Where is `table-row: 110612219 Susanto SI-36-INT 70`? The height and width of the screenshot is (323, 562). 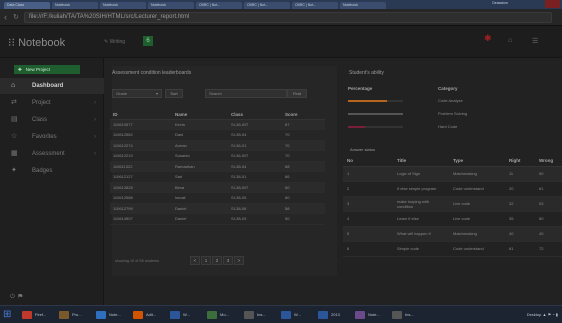 table-row: 110612219 Susanto SI-36-INT 70 is located at coordinates (217, 156).